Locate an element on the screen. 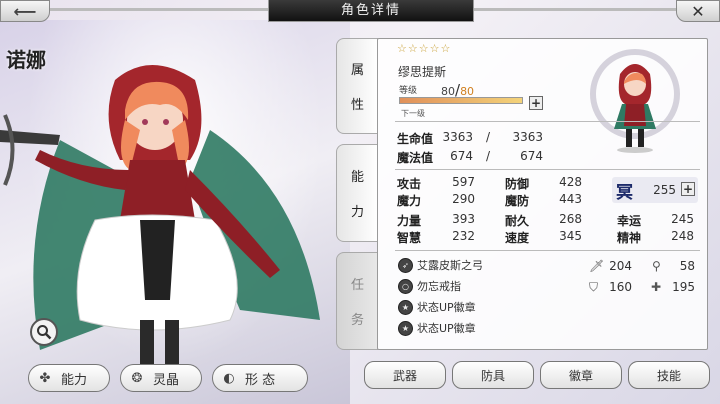  mp-value: 674 is located at coordinates (461, 156).